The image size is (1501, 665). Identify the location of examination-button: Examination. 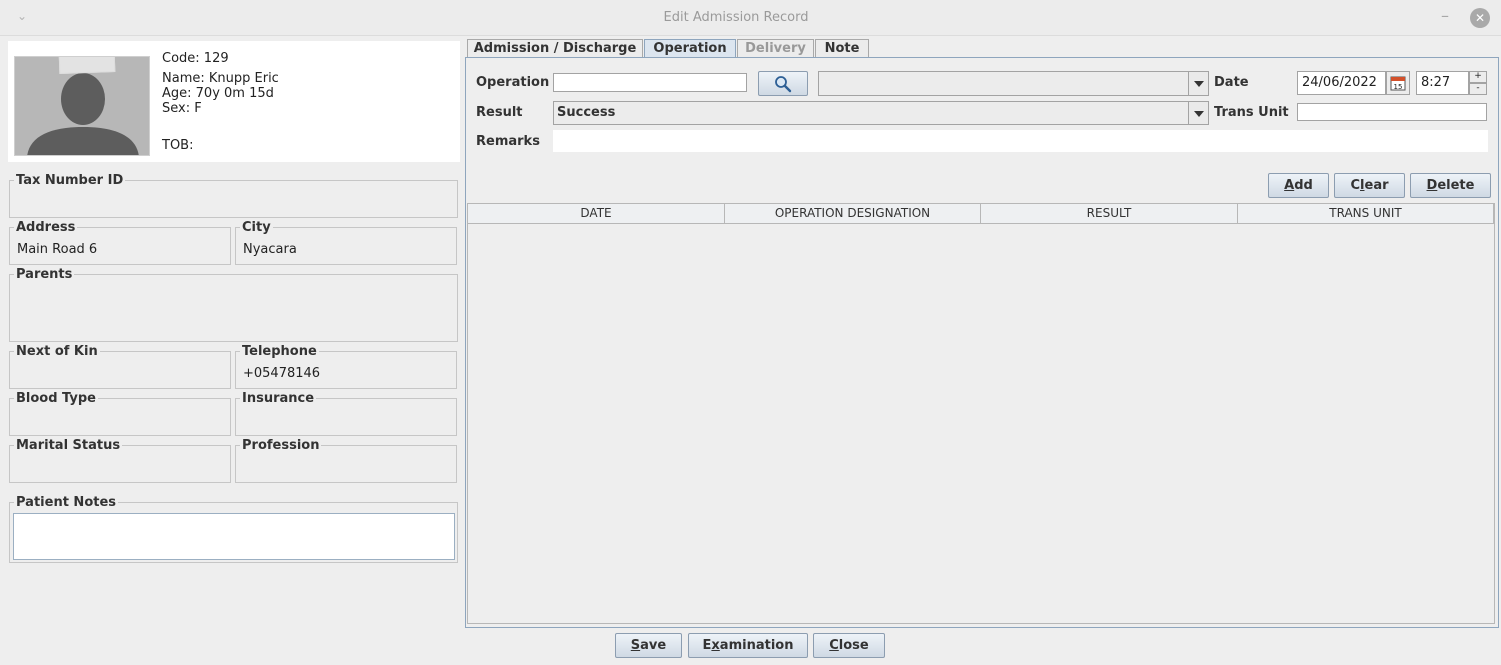
(748, 645).